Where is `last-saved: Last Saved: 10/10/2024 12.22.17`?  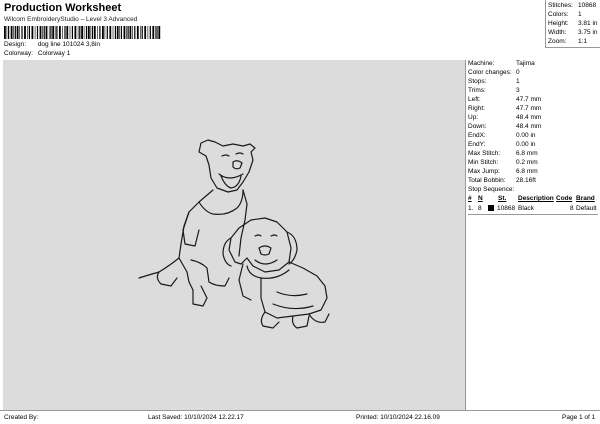
last-saved: Last Saved: 10/10/2024 12.22.17 is located at coordinates (196, 417).